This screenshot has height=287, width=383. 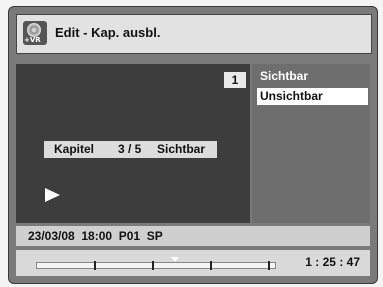 I want to click on play-icon, so click(x=52, y=195).